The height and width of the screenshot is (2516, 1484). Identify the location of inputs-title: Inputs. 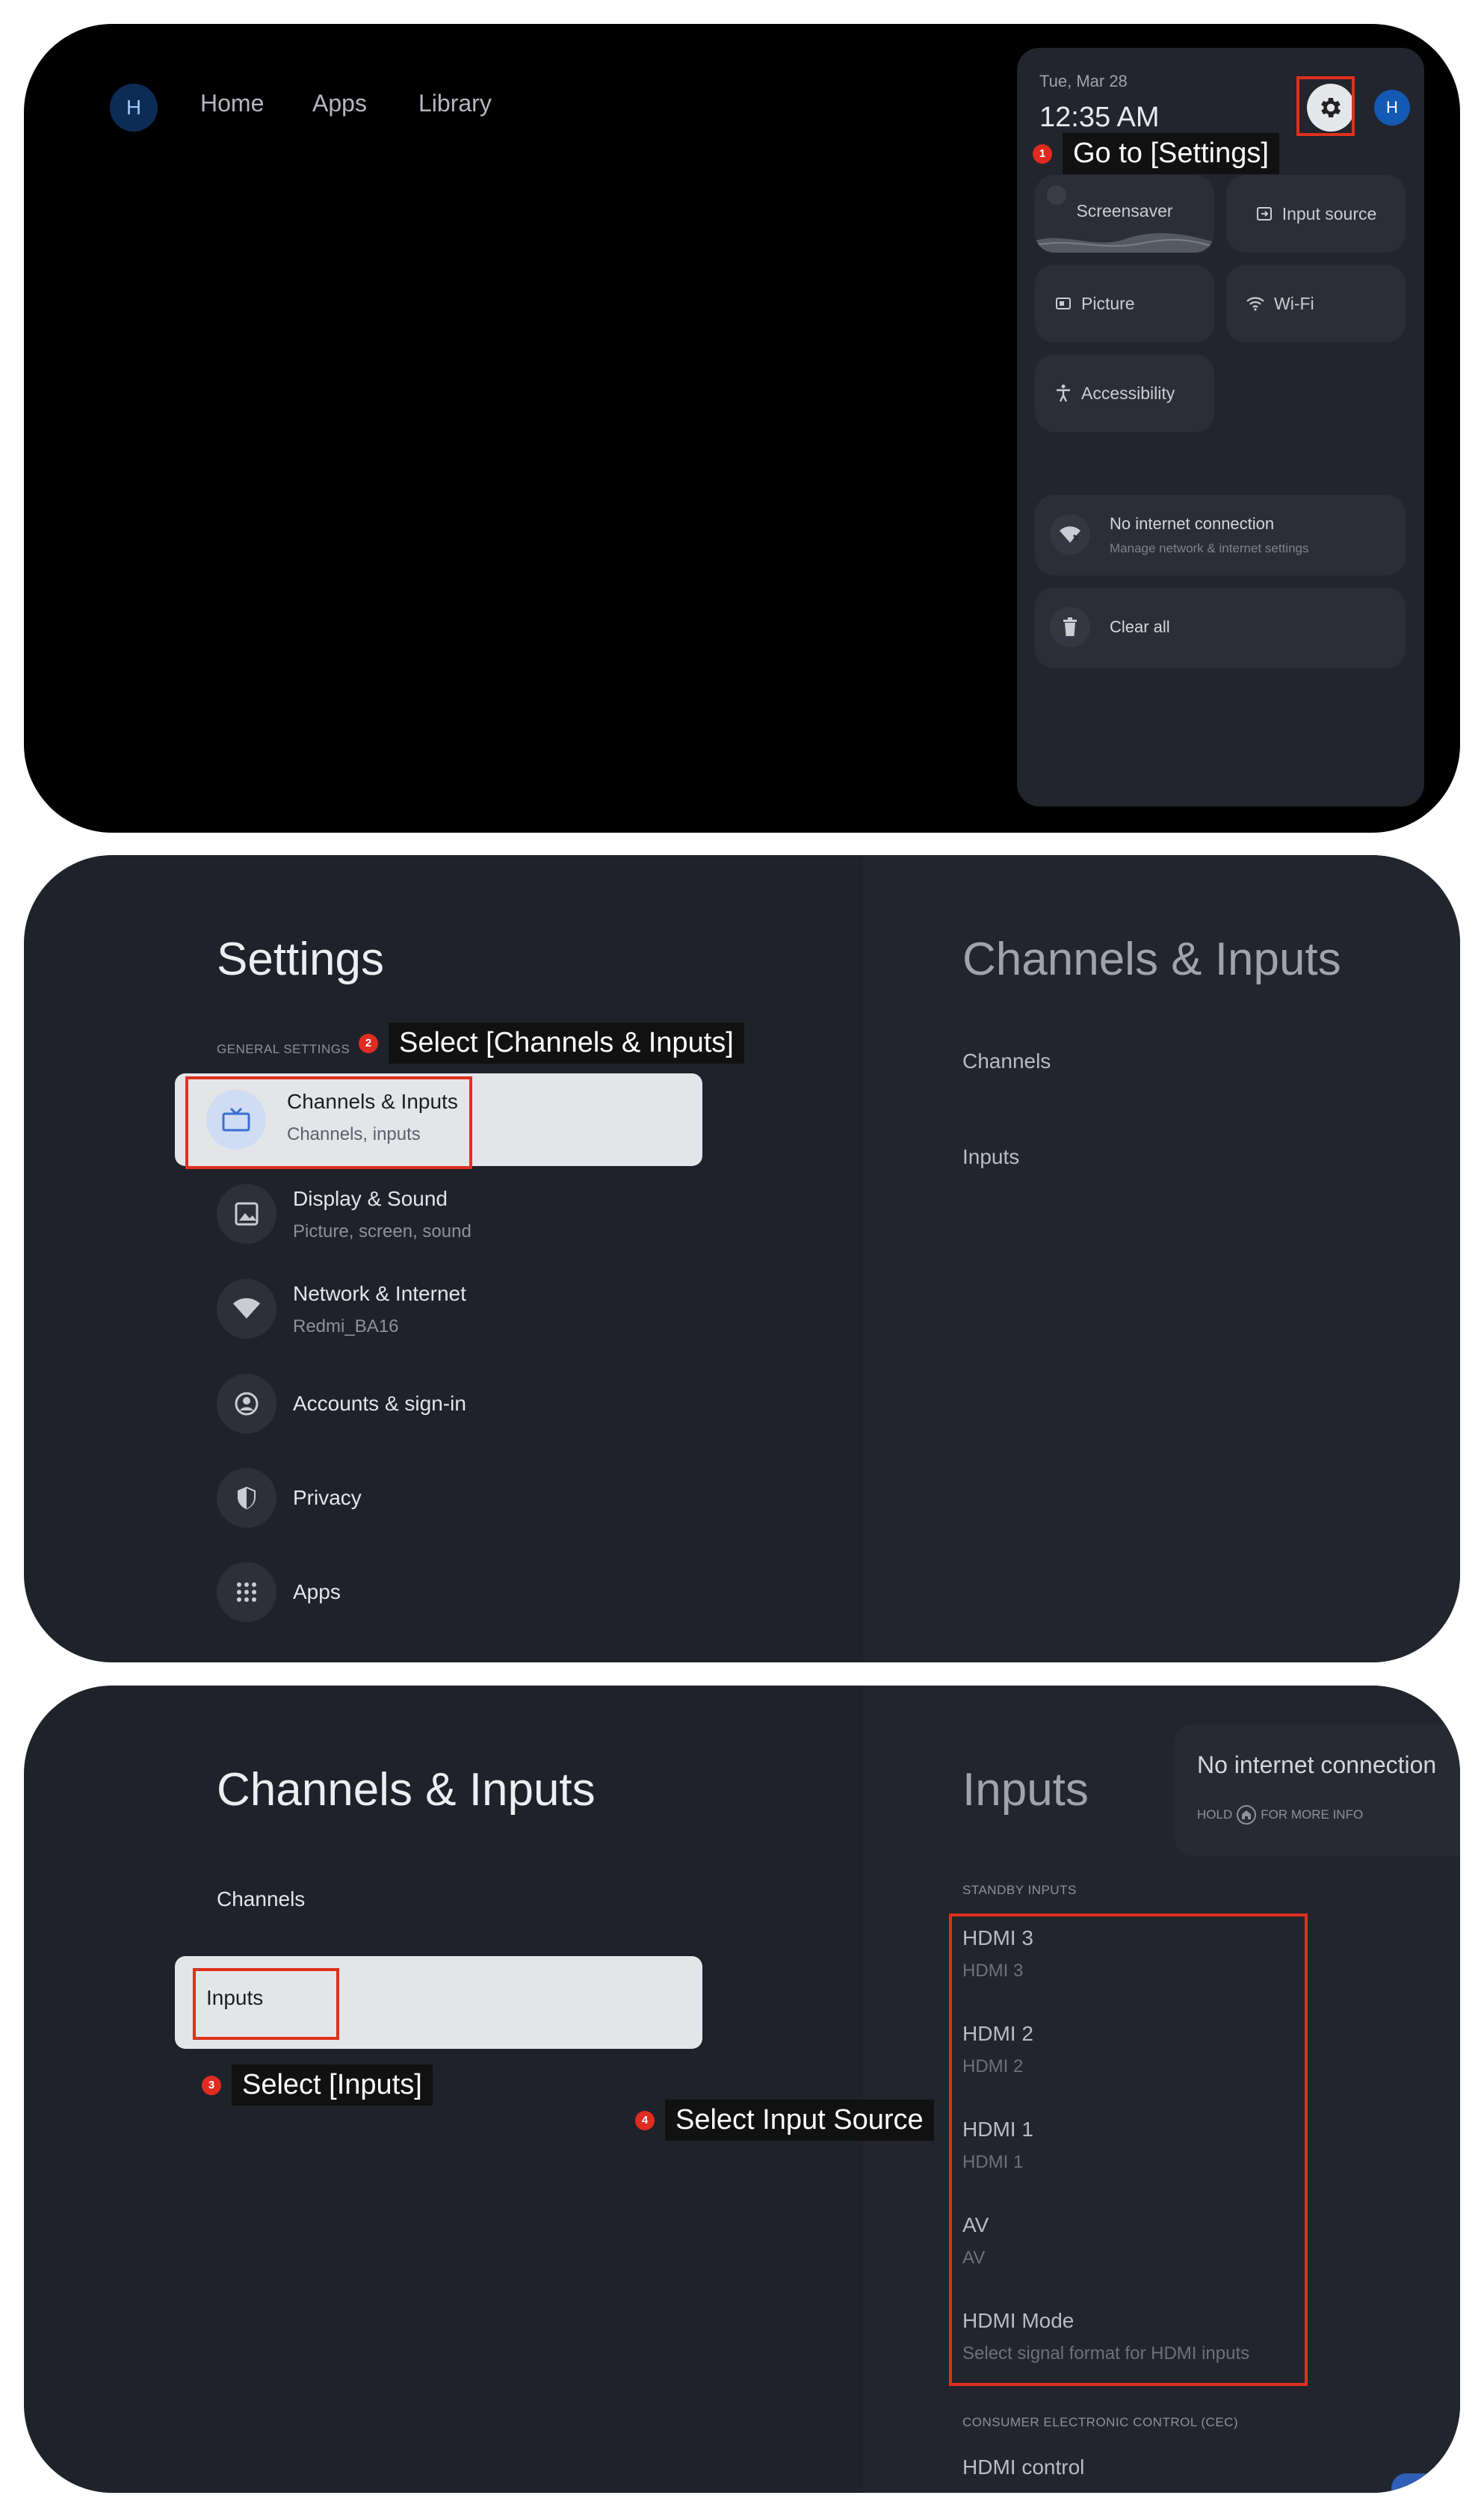
(1025, 1790).